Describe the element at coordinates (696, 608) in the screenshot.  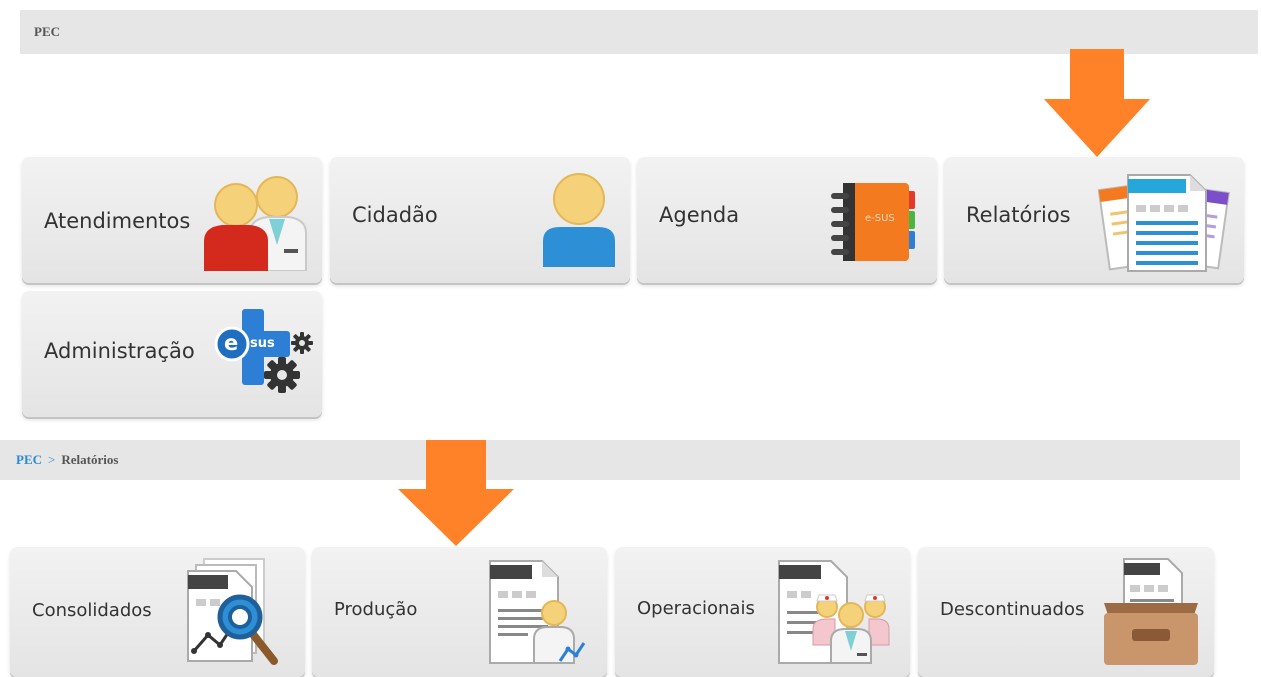
I see `tile-label: Operacionais` at that location.